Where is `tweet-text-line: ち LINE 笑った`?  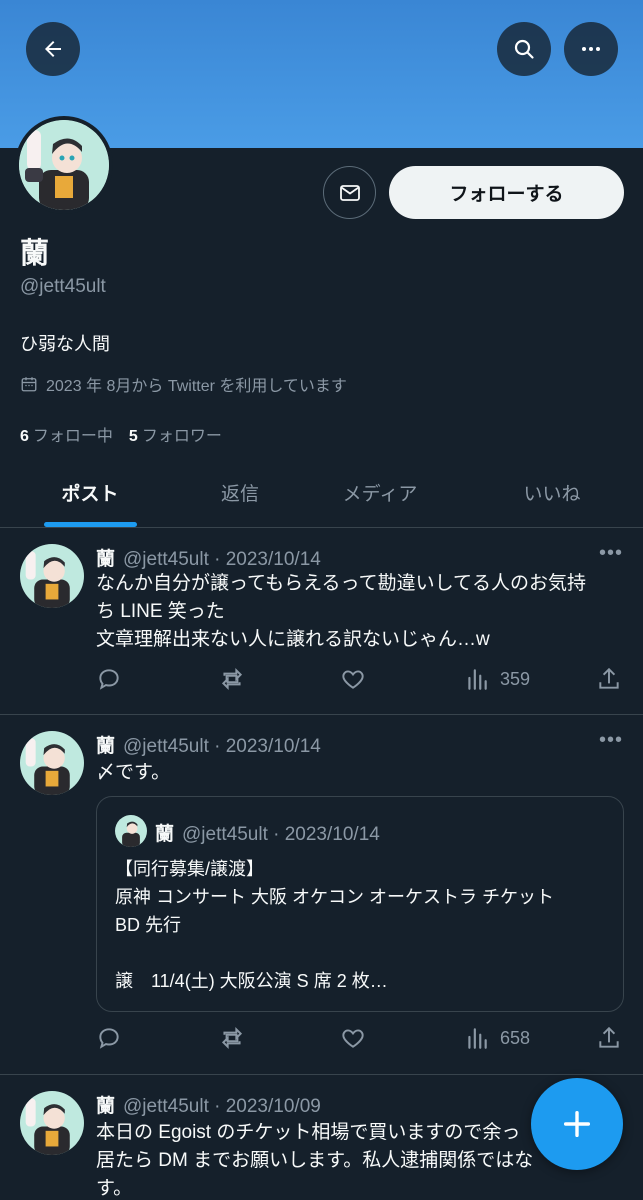 tweet-text-line: ち LINE 笑った is located at coordinates (160, 611).